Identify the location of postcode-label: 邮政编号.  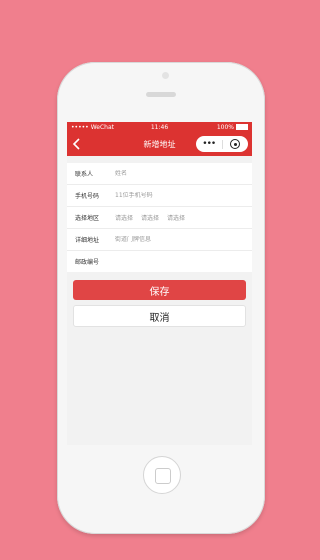
(87, 262).